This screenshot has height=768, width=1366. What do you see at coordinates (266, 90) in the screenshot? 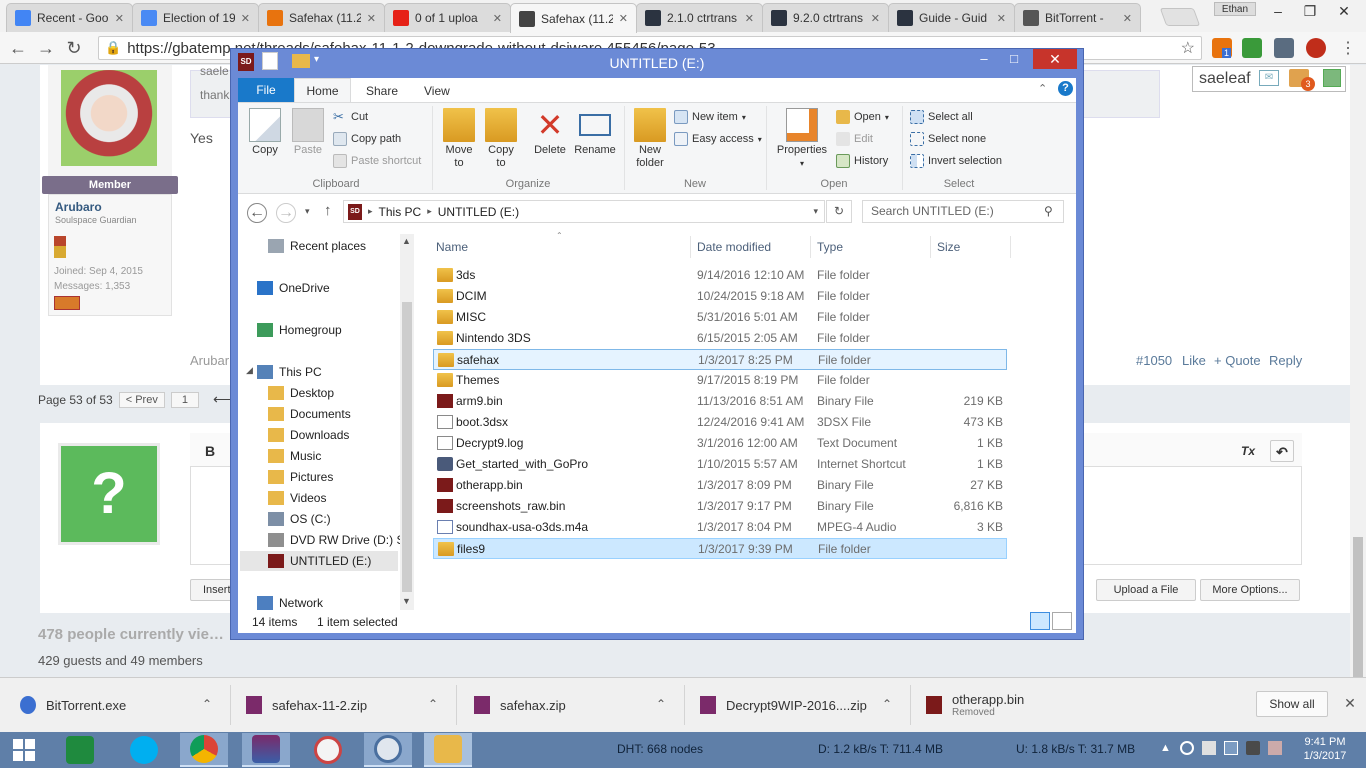
I see `tab-file: File` at bounding box center [266, 90].